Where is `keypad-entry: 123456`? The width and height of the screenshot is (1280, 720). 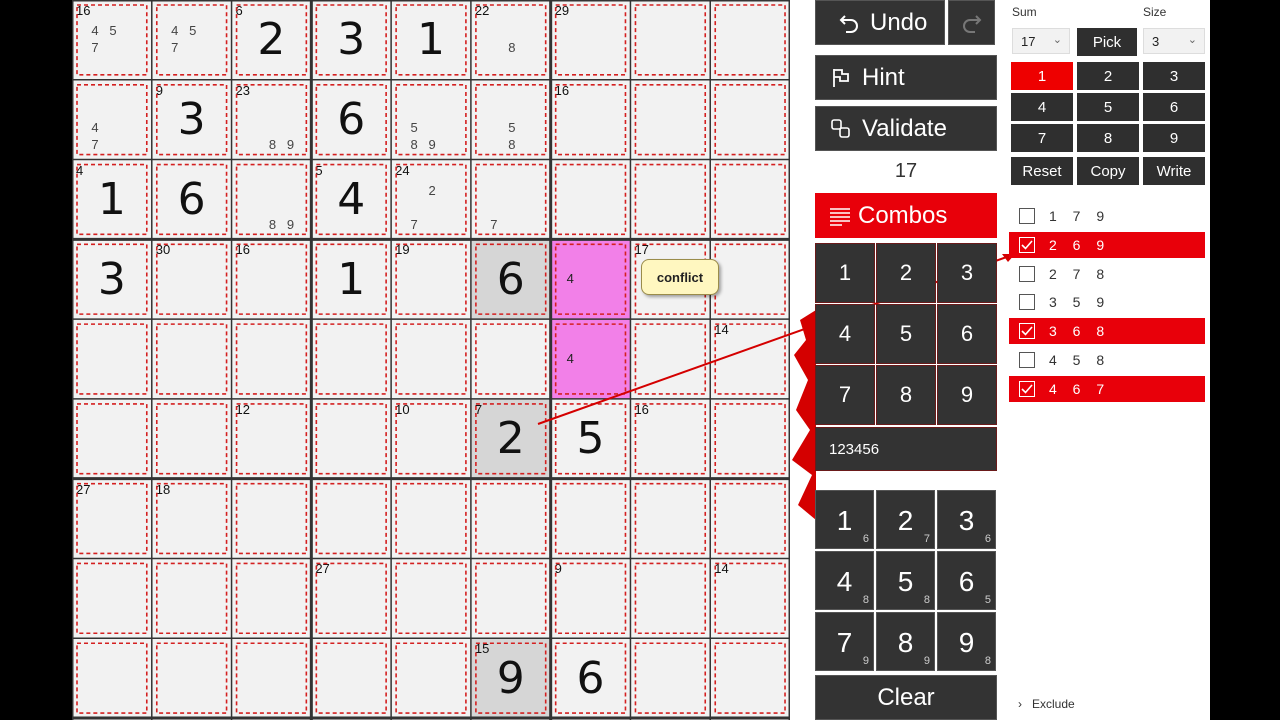
keypad-entry: 123456 is located at coordinates (906, 449).